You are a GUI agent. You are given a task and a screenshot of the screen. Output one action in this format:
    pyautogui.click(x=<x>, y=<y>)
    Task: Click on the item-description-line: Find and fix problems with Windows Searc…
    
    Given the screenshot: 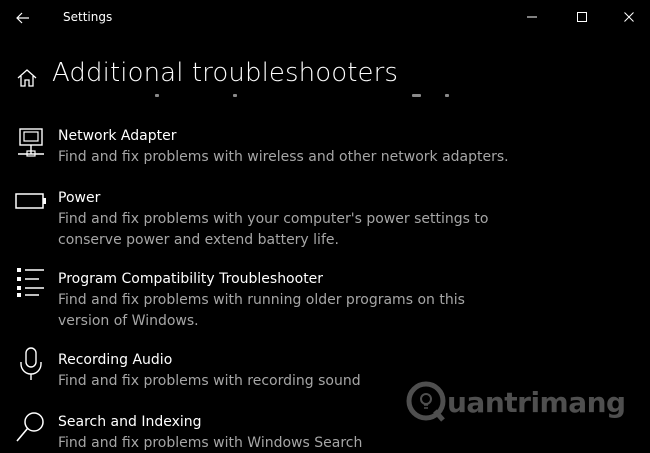 What is the action you would take?
    pyautogui.click(x=210, y=443)
    